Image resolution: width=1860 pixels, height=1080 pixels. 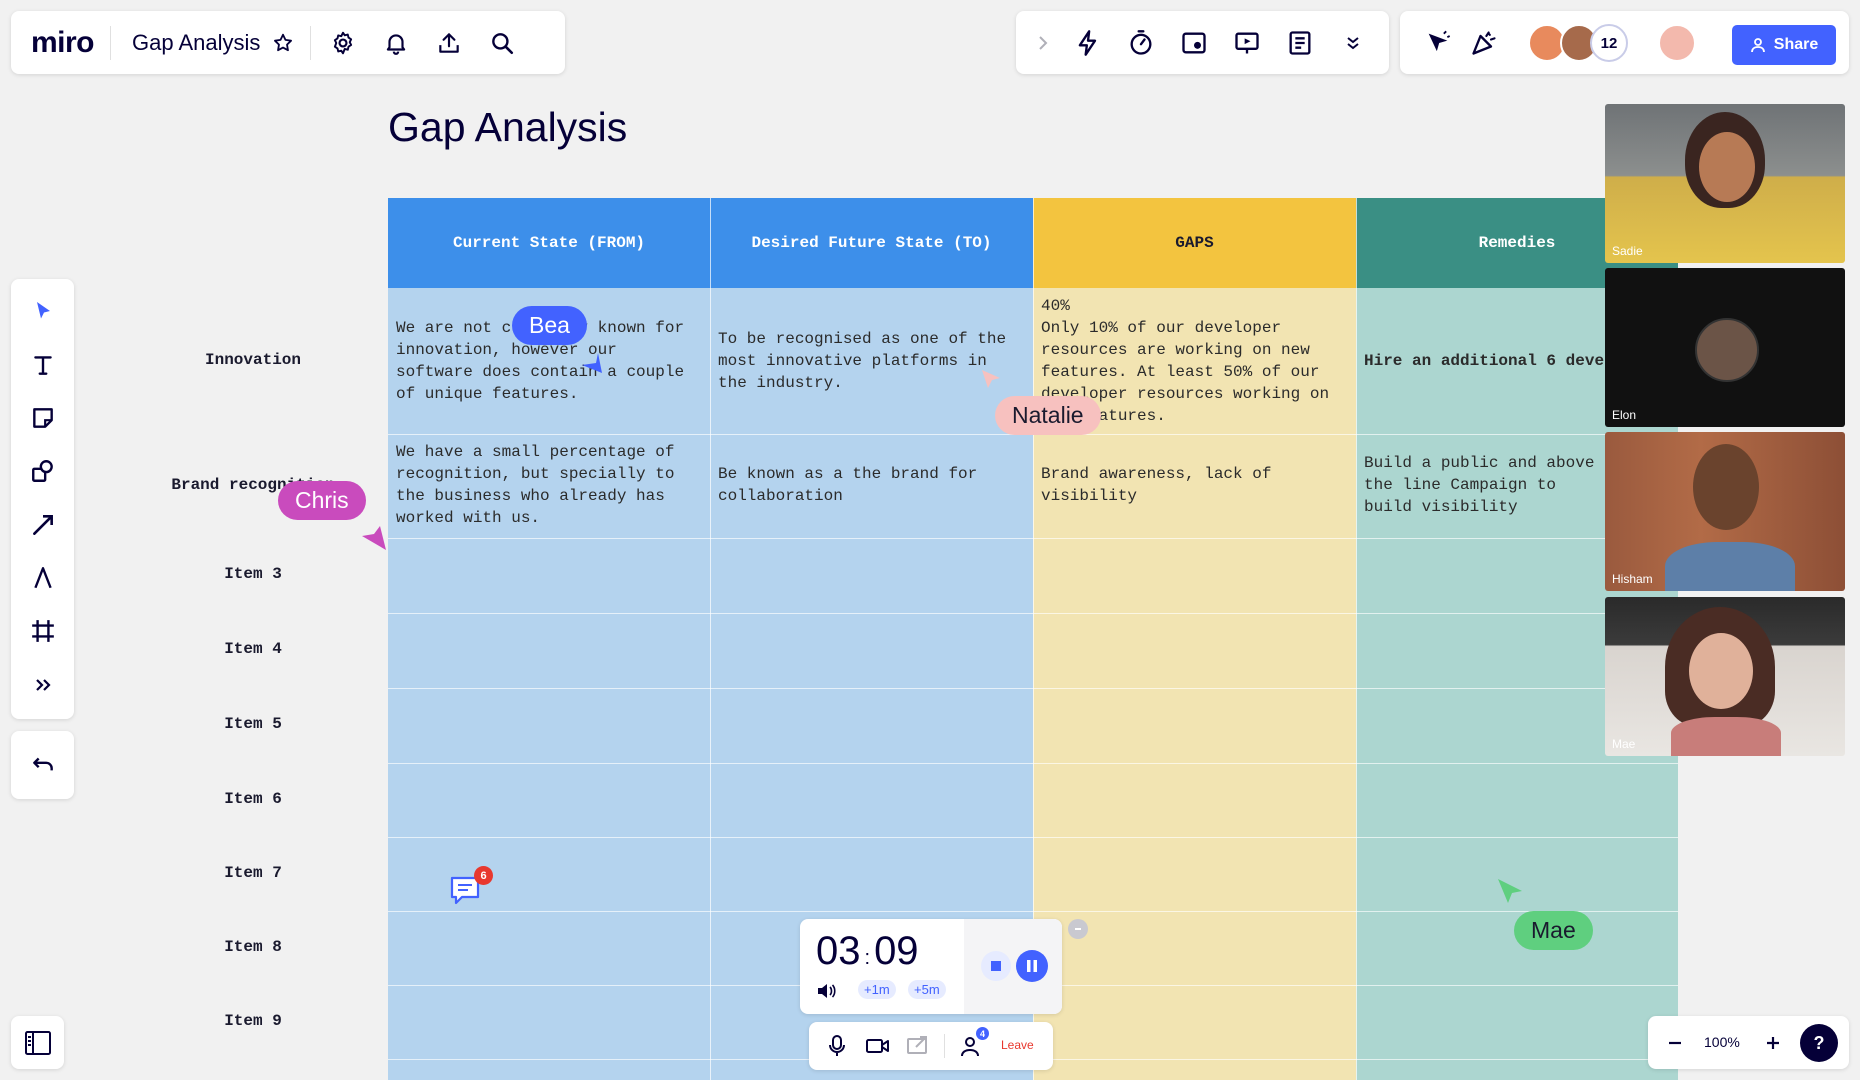 I want to click on column-header-label: Remedies, so click(x=1517, y=243).